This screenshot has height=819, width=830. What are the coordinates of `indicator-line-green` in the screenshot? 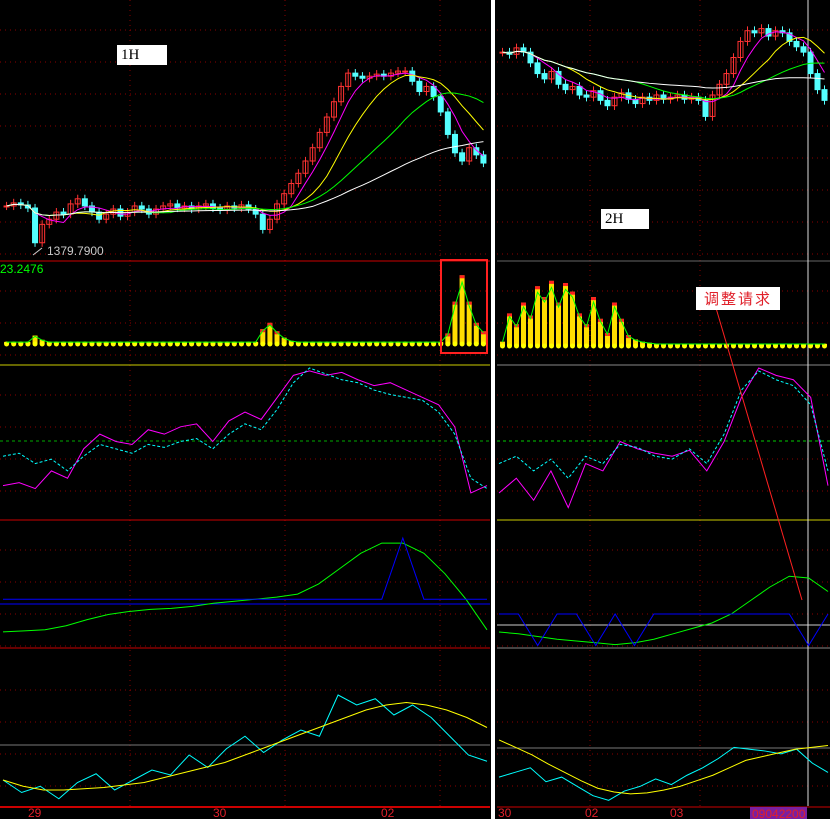 It's located at (663, 610).